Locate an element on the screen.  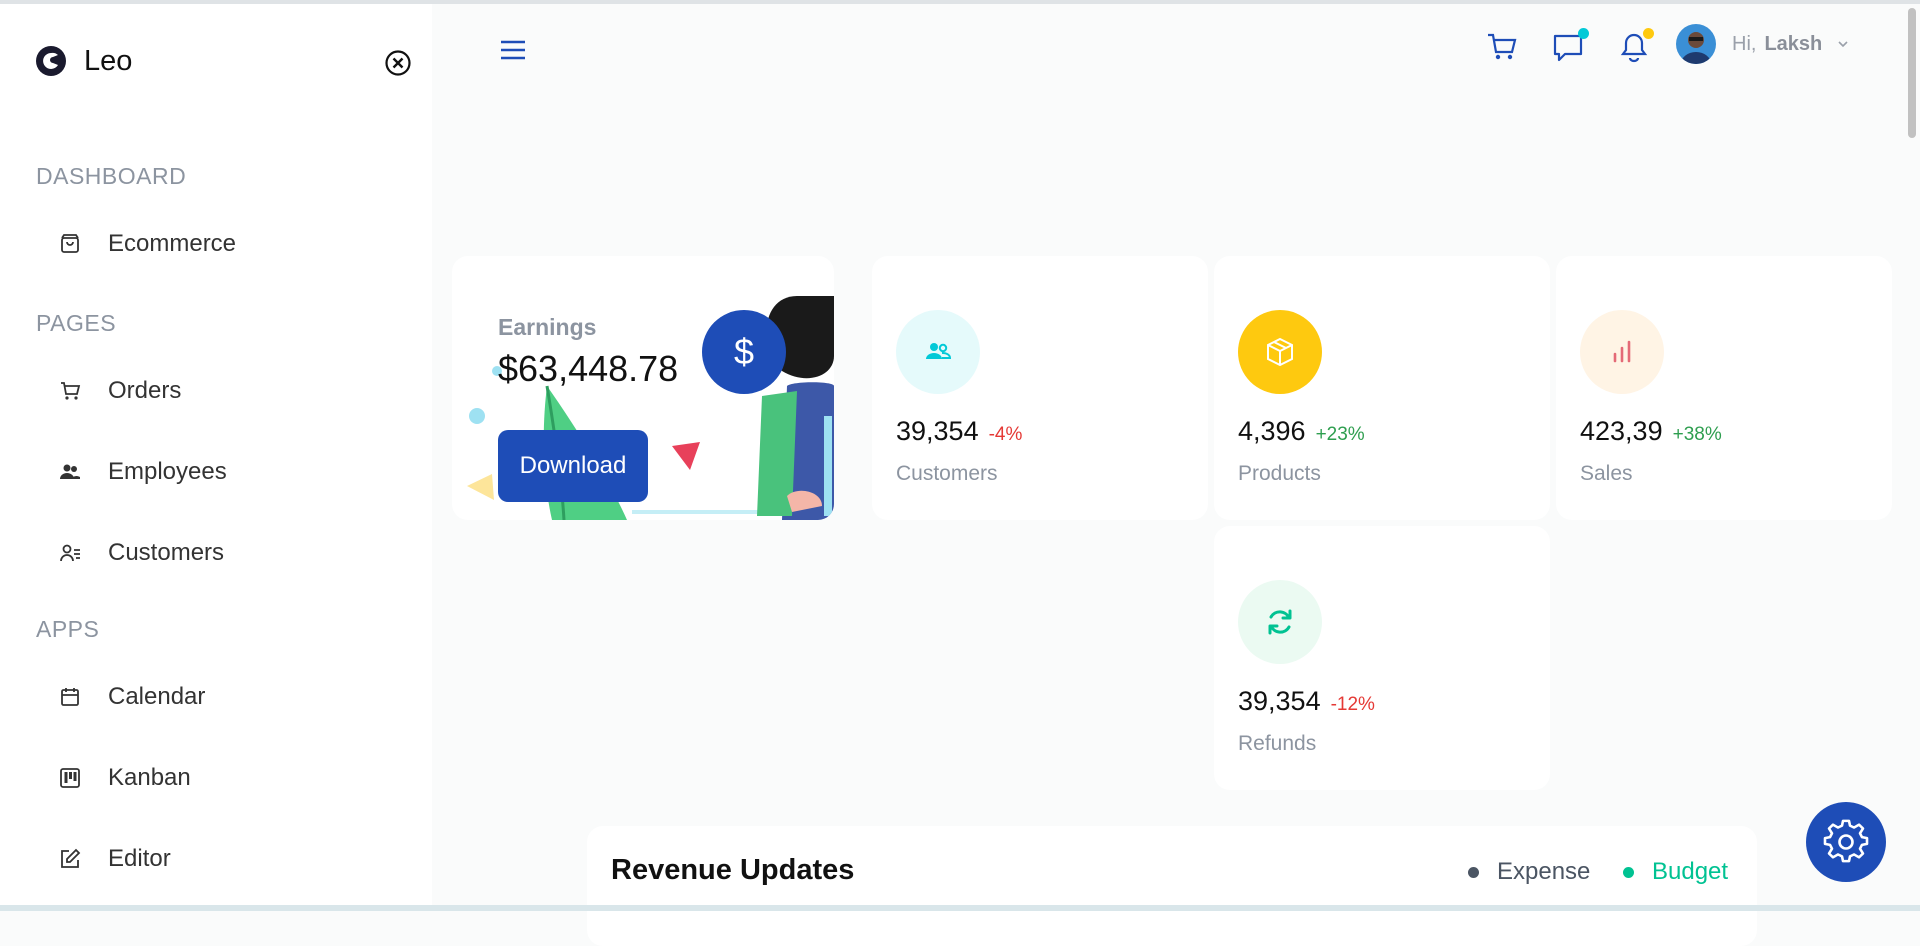
menu-toggle-icon is located at coordinates (513, 50).